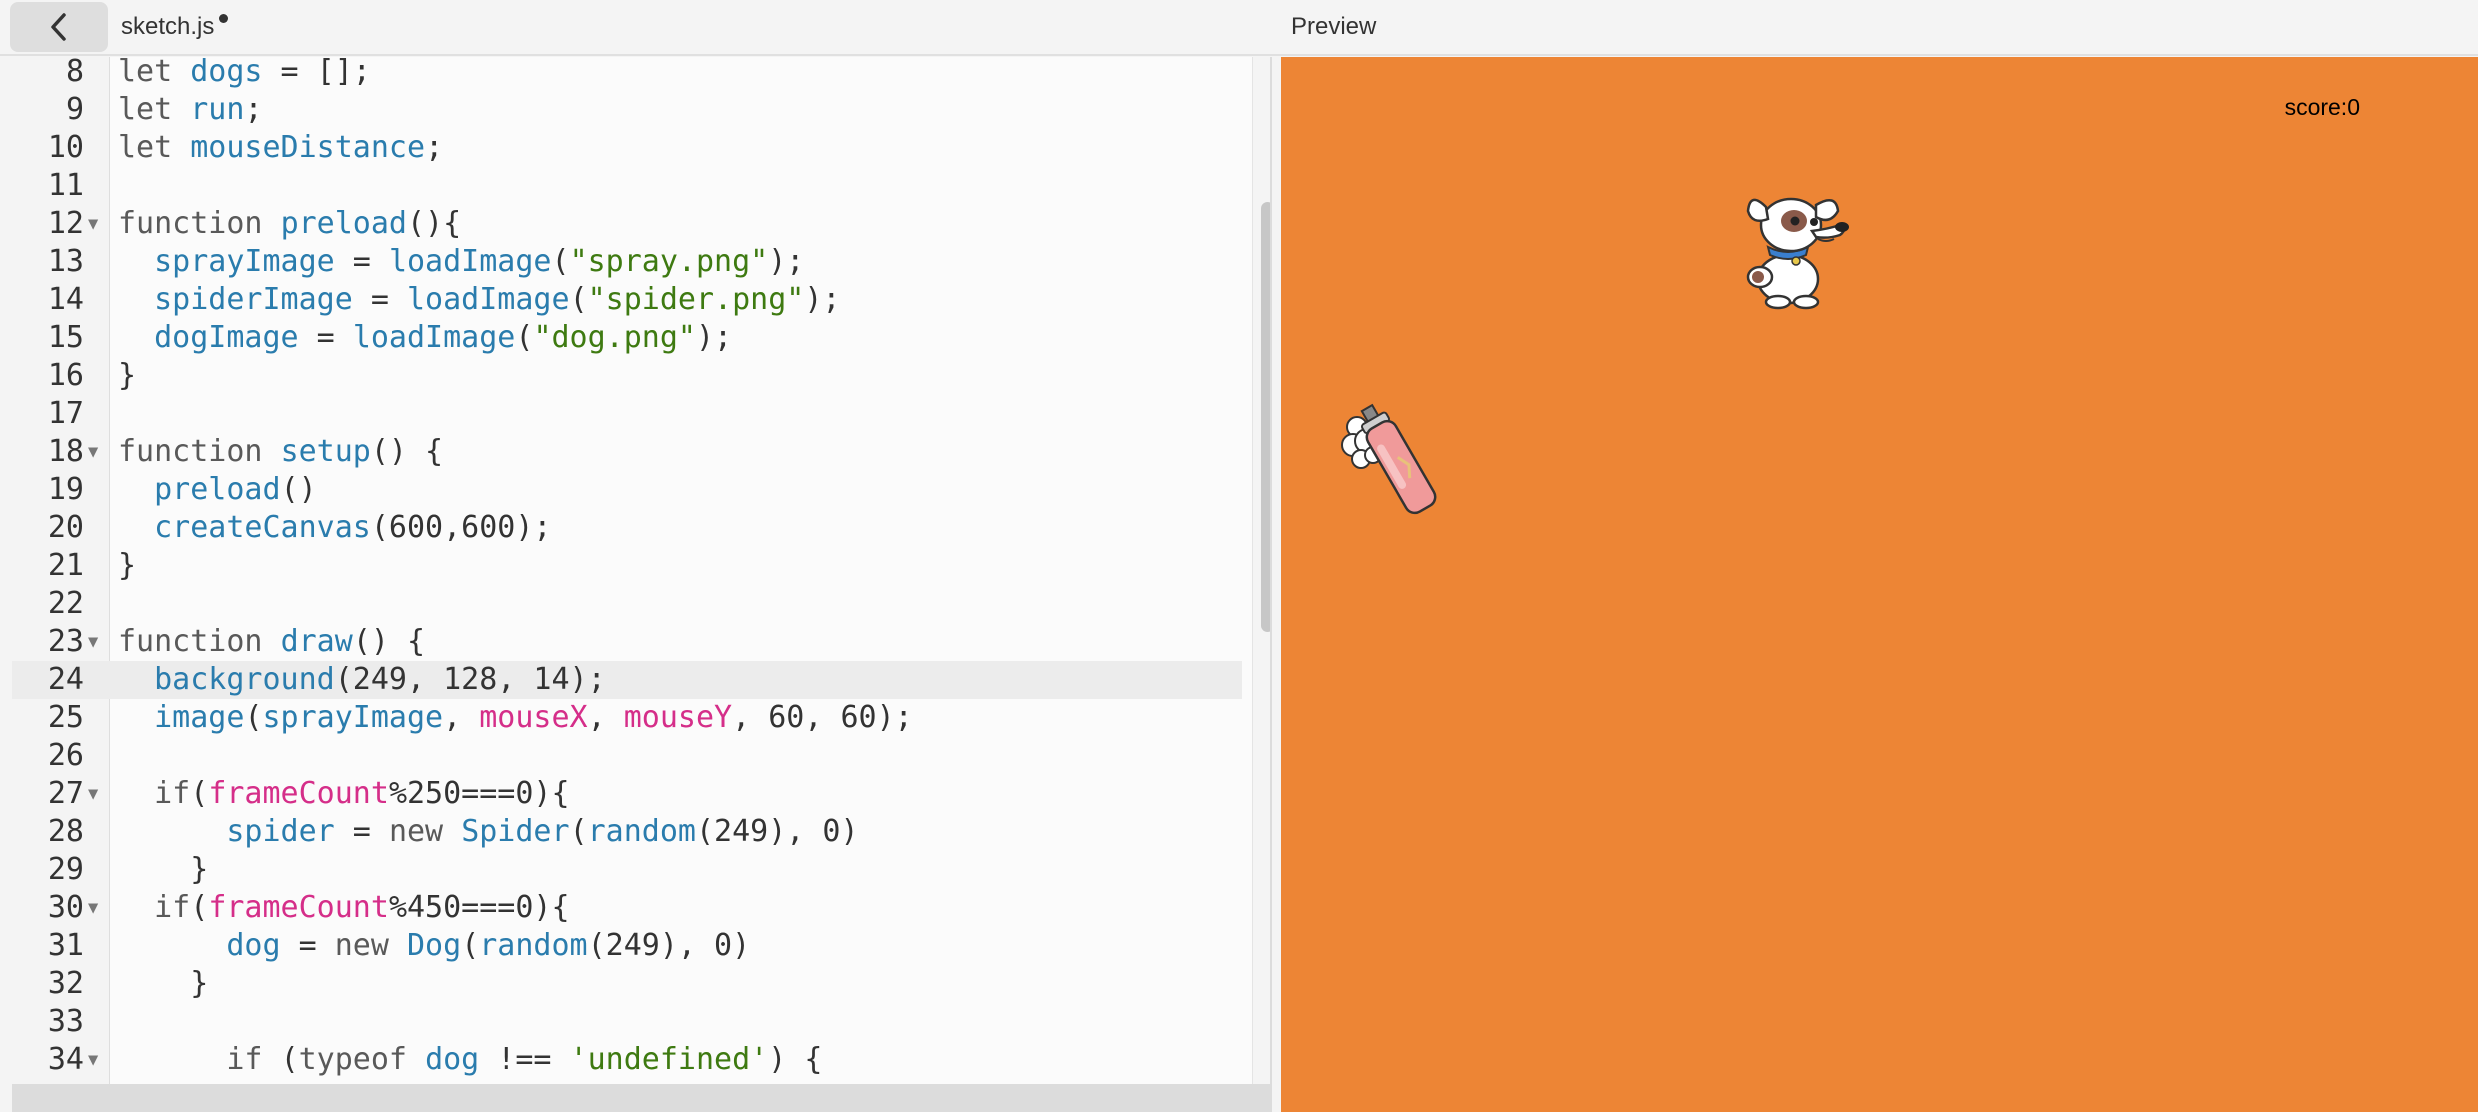 This screenshot has height=1112, width=2478. Describe the element at coordinates (224, 18) in the screenshot. I see `unsaved-indicator` at that location.